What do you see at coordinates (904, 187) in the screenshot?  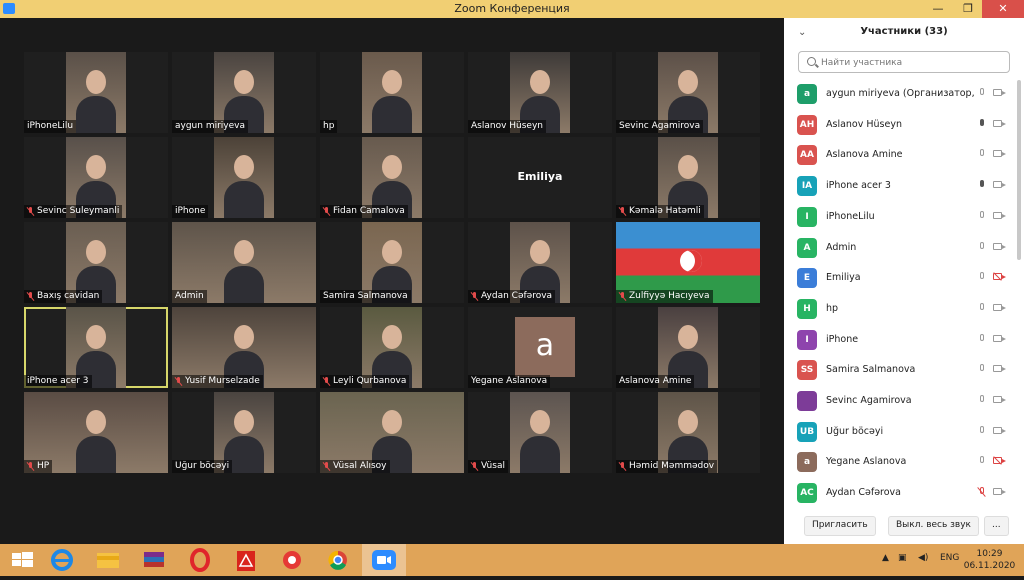 I see `participant-row: IA iPhone acer 3` at bounding box center [904, 187].